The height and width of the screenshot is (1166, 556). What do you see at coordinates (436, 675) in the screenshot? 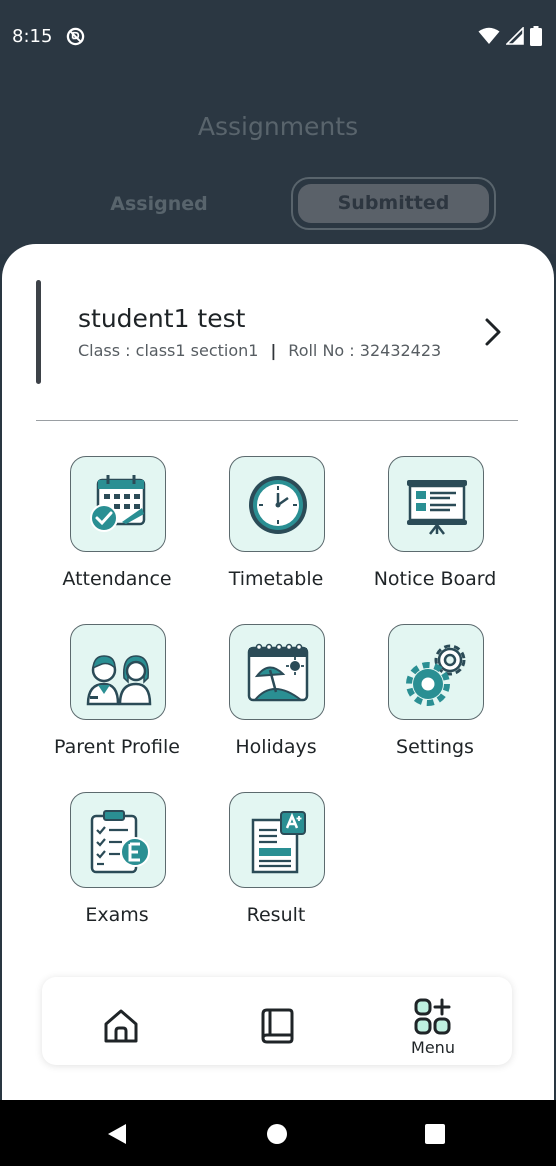
I see `gears-icon` at bounding box center [436, 675].